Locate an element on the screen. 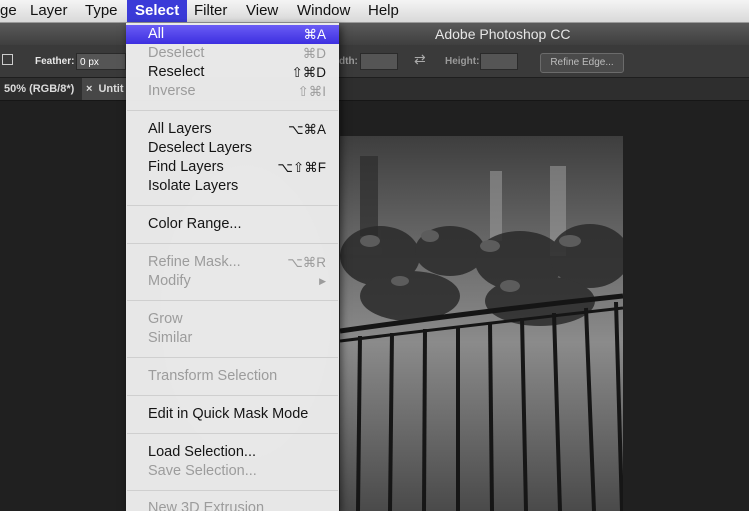 The height and width of the screenshot is (511, 749). menu-item-grow: Grow is located at coordinates (232, 319).